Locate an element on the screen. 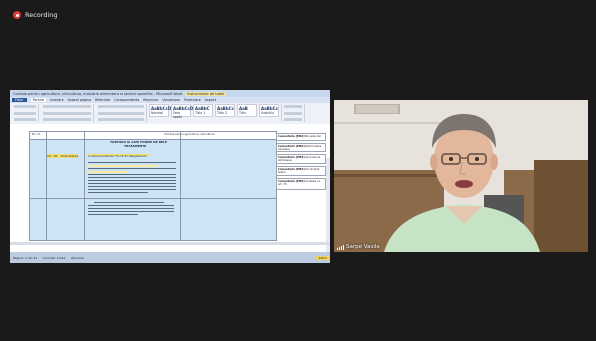 This screenshot has width=596, height=341. style-subtitle: AaBbCc Subtitlu is located at coordinates (269, 110).